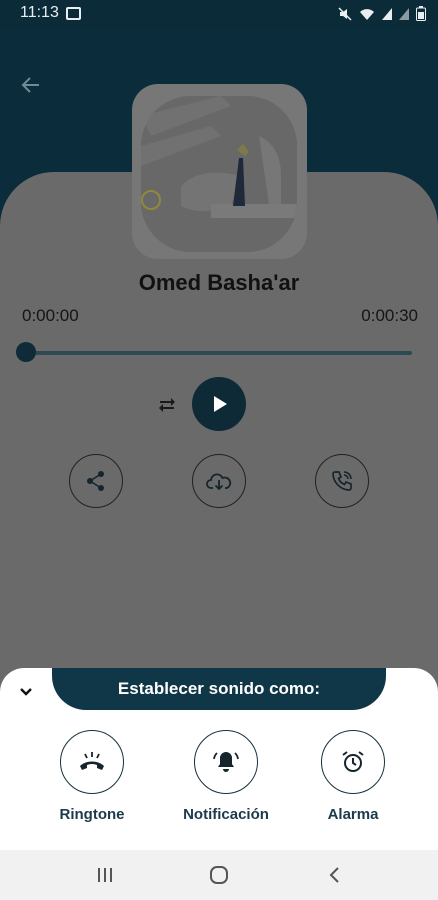 The image size is (438, 900). I want to click on play-icon, so click(220, 404).